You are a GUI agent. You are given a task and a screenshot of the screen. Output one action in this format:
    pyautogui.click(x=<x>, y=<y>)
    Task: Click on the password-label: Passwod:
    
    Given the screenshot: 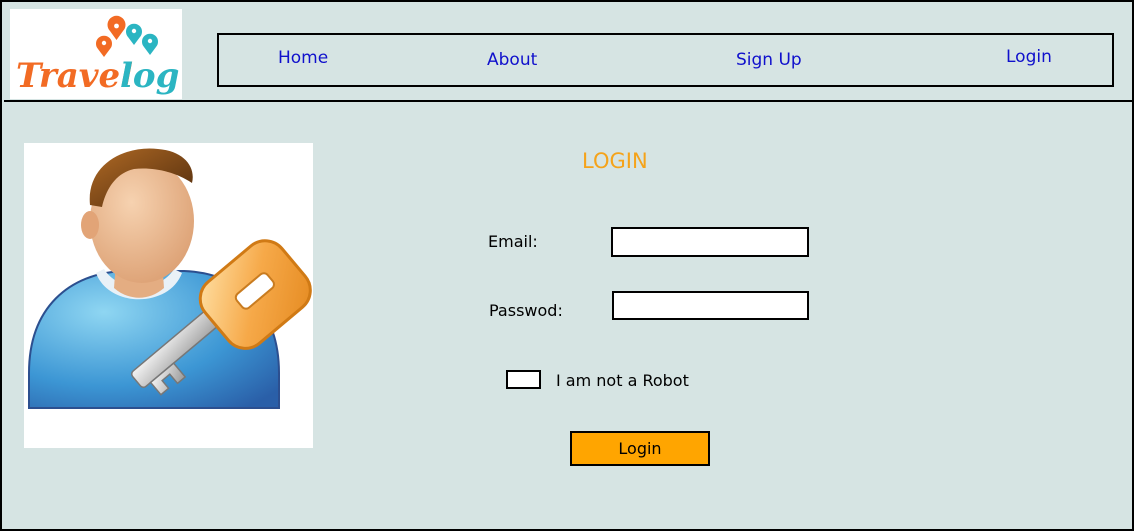 What is the action you would take?
    pyautogui.click(x=526, y=310)
    